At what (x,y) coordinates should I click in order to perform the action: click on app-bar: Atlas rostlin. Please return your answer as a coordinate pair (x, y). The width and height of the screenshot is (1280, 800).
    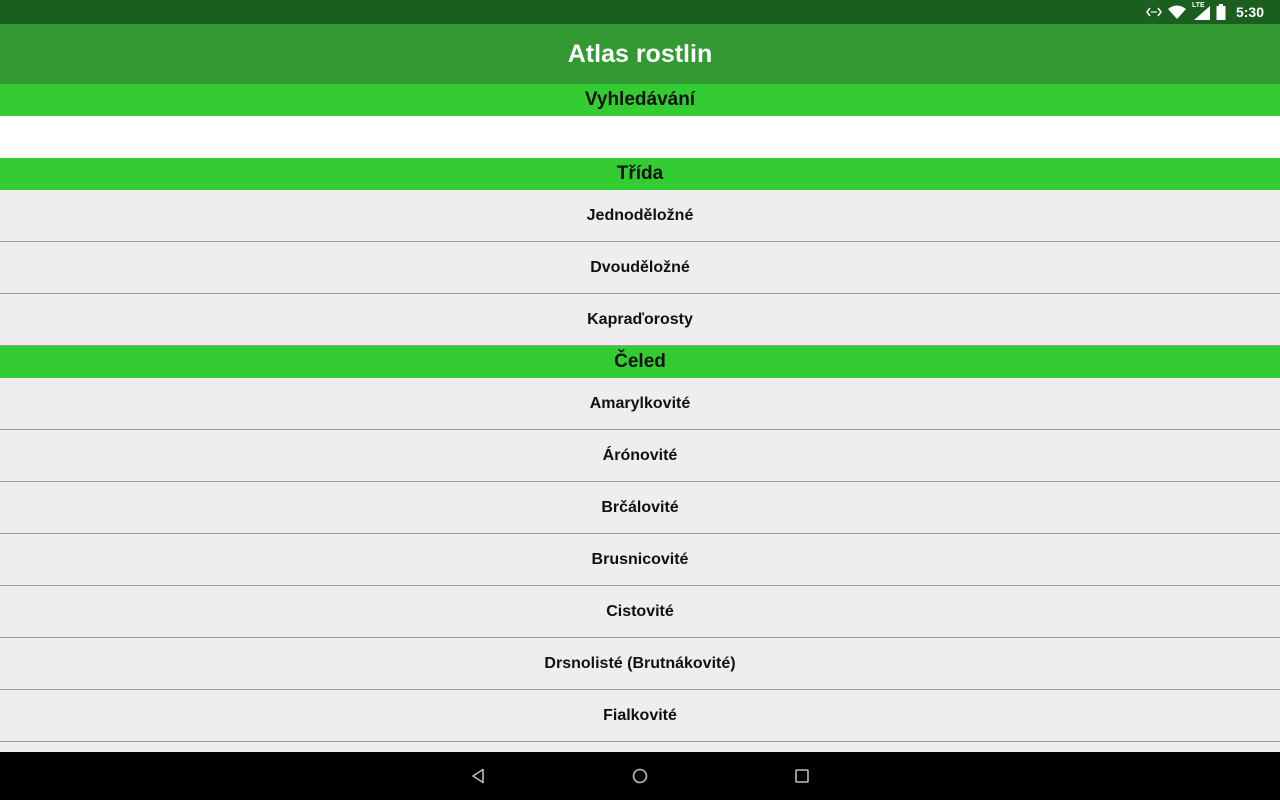
    Looking at the image, I should click on (640, 54).